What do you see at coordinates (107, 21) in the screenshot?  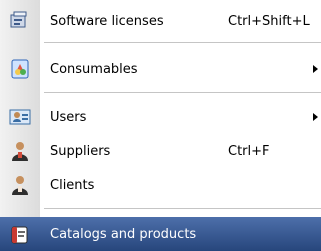 I see `menu-item-label: Software licenses` at bounding box center [107, 21].